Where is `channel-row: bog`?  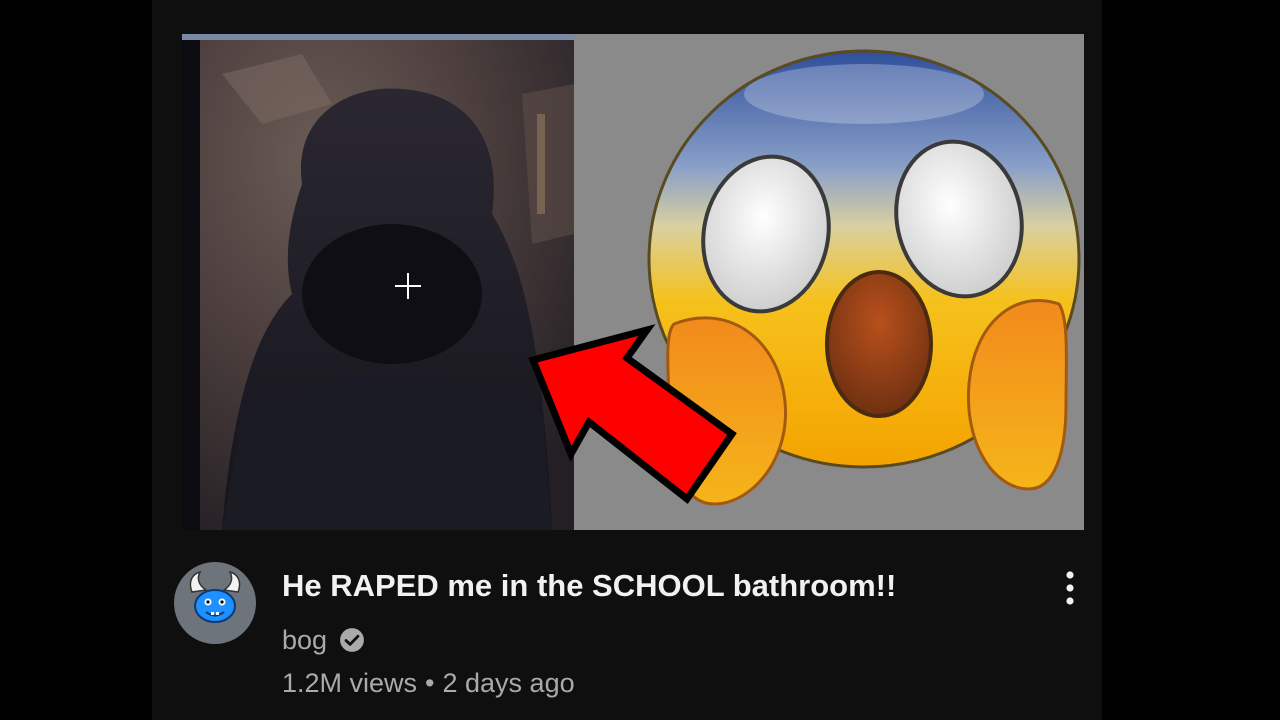
channel-row: bog is located at coordinates (323, 640).